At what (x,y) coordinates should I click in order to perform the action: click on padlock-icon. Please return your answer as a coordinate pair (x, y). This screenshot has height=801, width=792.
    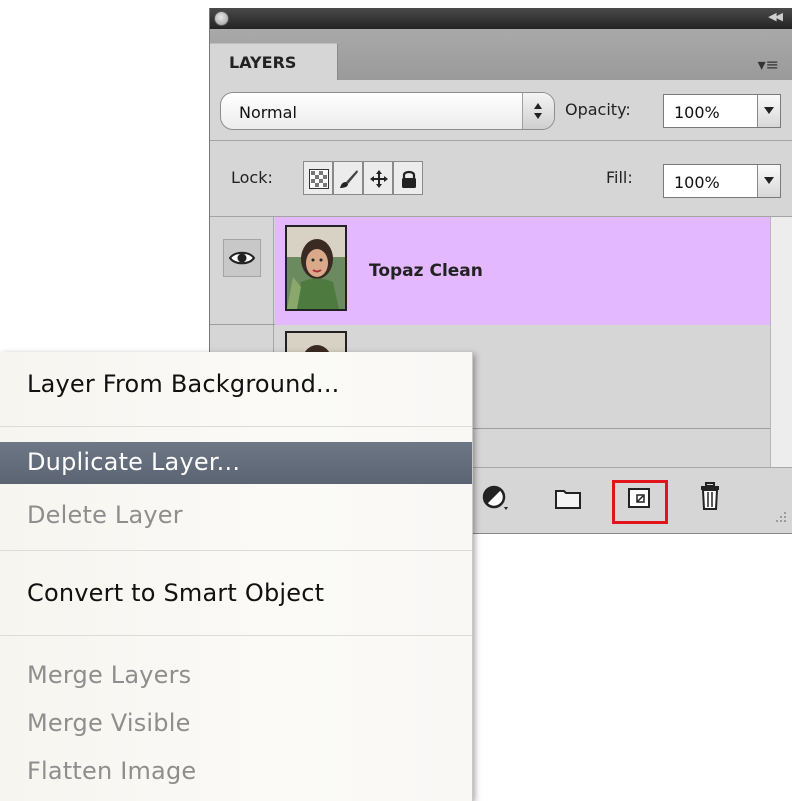
    Looking at the image, I should click on (408, 178).